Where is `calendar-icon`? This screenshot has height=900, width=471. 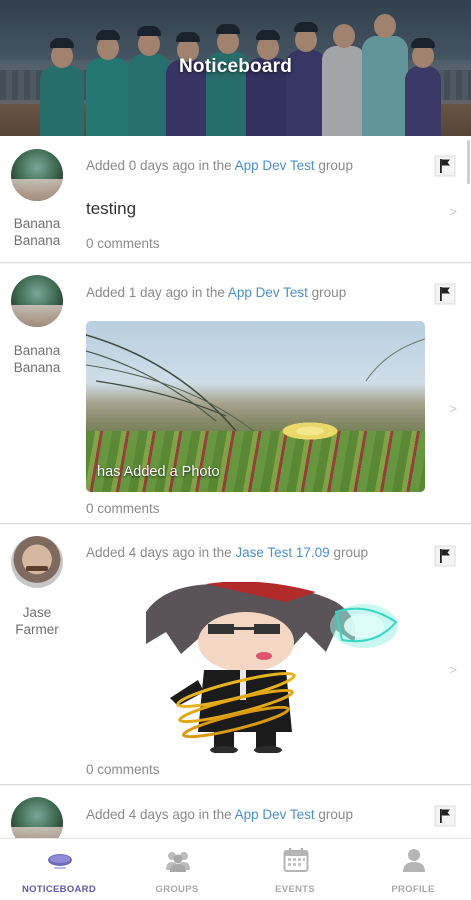
calendar-icon is located at coordinates (296, 860).